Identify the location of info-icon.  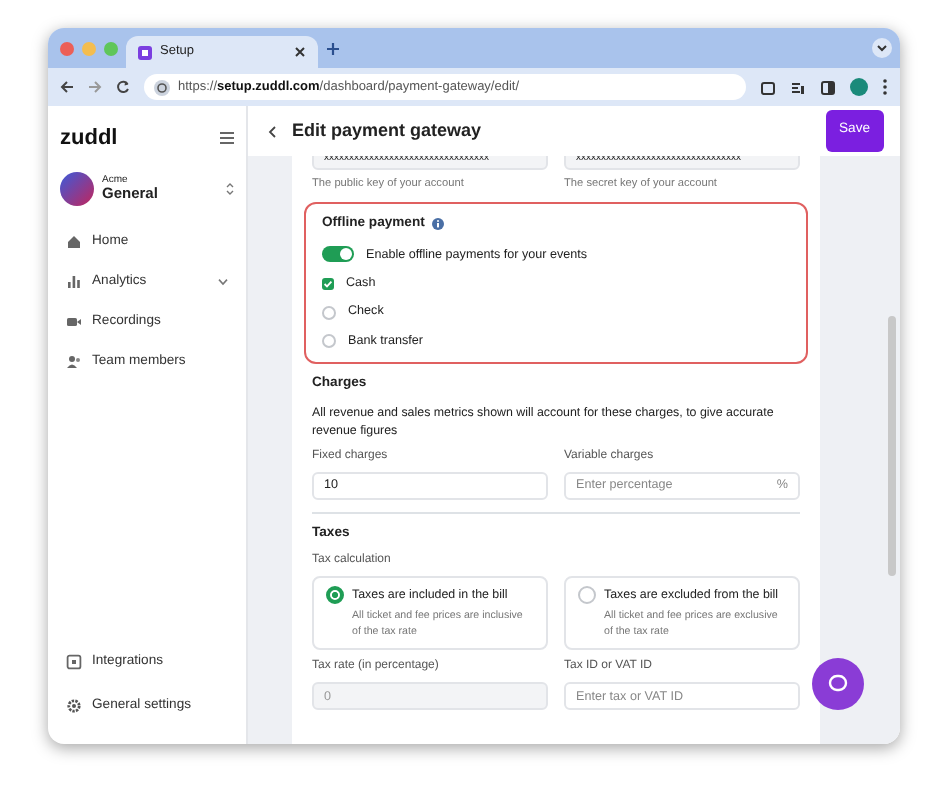
(438, 224).